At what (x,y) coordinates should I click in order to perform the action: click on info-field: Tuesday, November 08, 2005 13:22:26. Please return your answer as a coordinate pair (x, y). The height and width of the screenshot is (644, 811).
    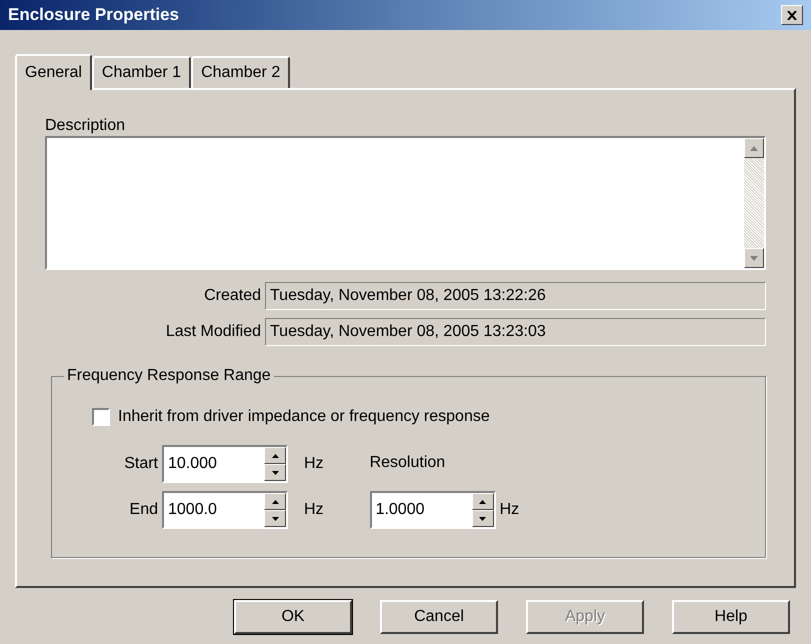
    Looking at the image, I should click on (515, 296).